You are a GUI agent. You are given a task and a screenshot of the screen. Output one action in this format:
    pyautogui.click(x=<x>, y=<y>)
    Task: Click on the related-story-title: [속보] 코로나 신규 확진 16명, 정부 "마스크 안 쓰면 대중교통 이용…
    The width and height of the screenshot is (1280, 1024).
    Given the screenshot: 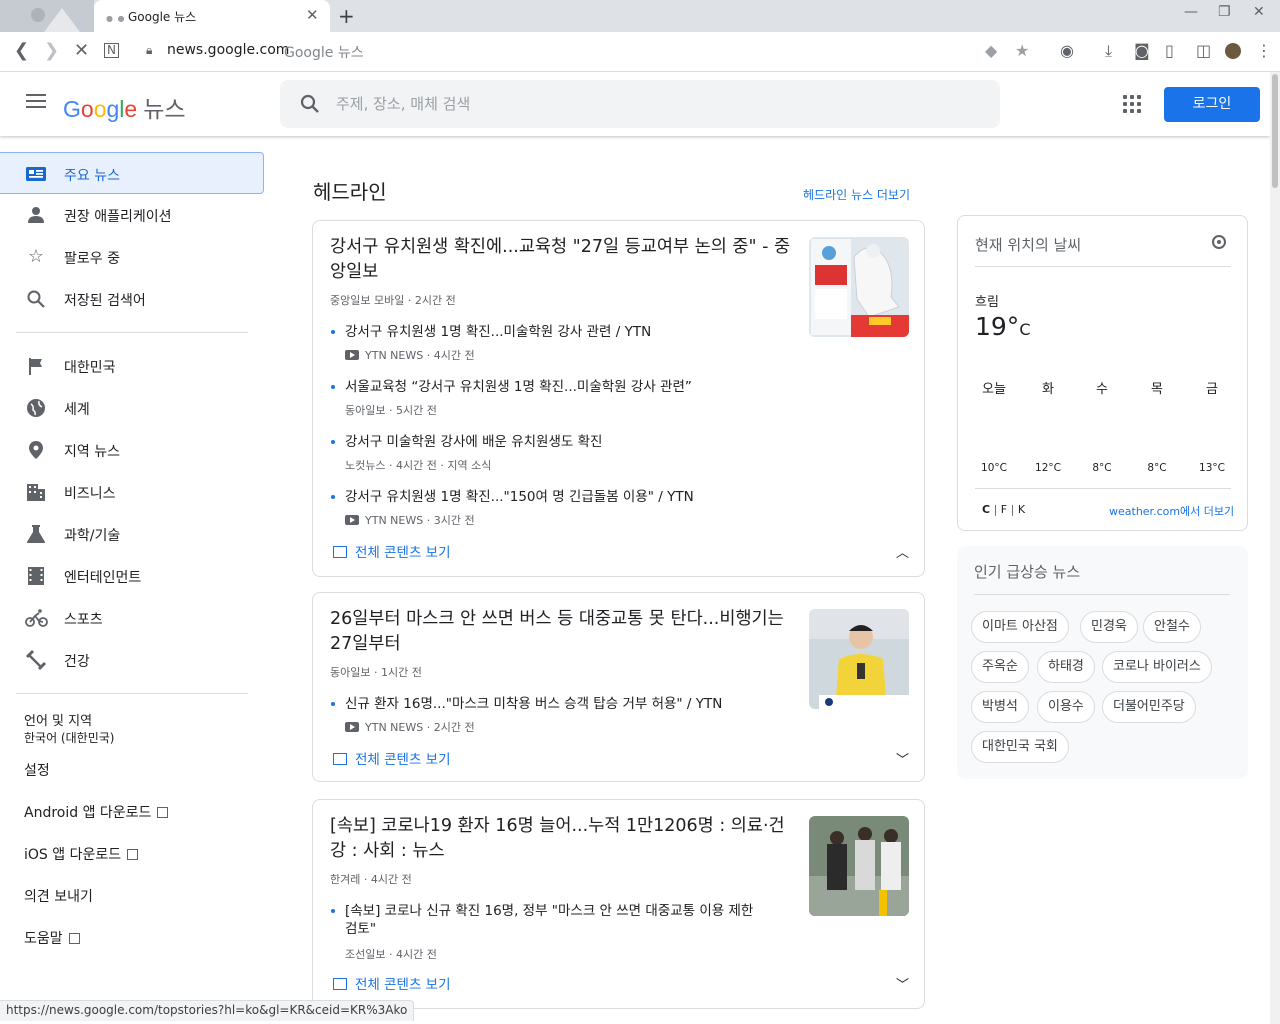 What is the action you would take?
    pyautogui.click(x=555, y=920)
    